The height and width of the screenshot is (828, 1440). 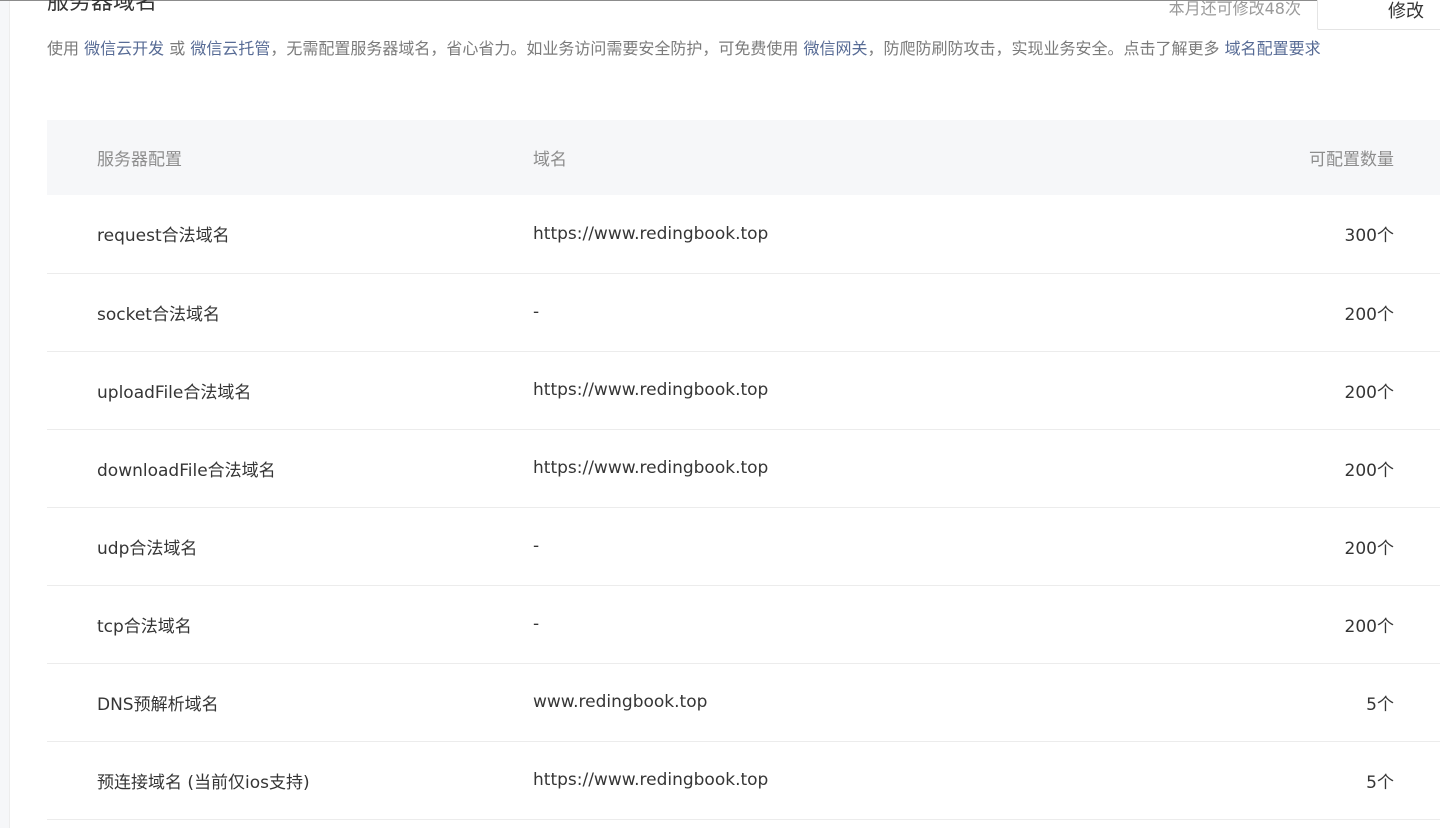 I want to click on table-row: udp合法域名 - 200个, so click(x=743, y=546).